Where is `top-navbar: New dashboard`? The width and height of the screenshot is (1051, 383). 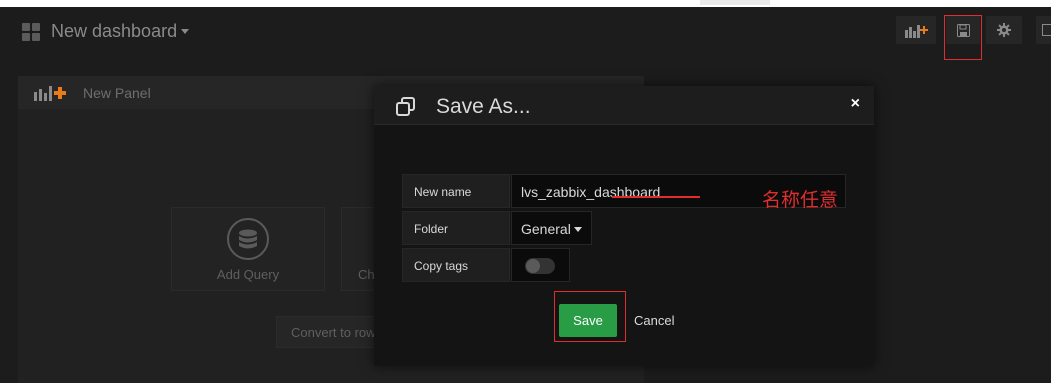 top-navbar: New dashboard is located at coordinates (525, 33).